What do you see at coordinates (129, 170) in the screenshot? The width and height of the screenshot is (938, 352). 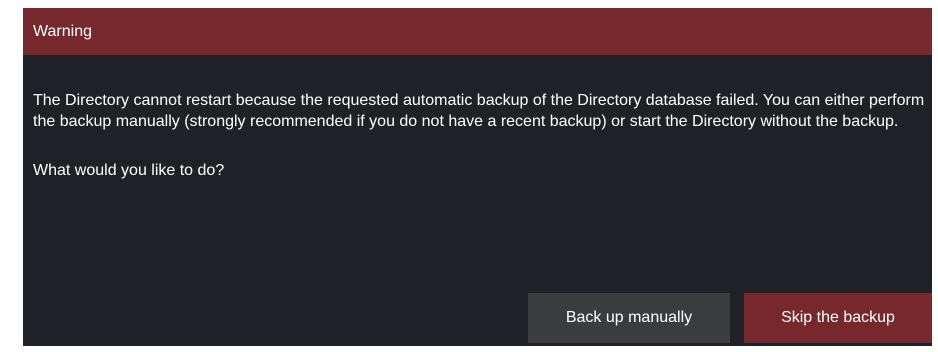 I see `dialog-question: What would you like to do?` at bounding box center [129, 170].